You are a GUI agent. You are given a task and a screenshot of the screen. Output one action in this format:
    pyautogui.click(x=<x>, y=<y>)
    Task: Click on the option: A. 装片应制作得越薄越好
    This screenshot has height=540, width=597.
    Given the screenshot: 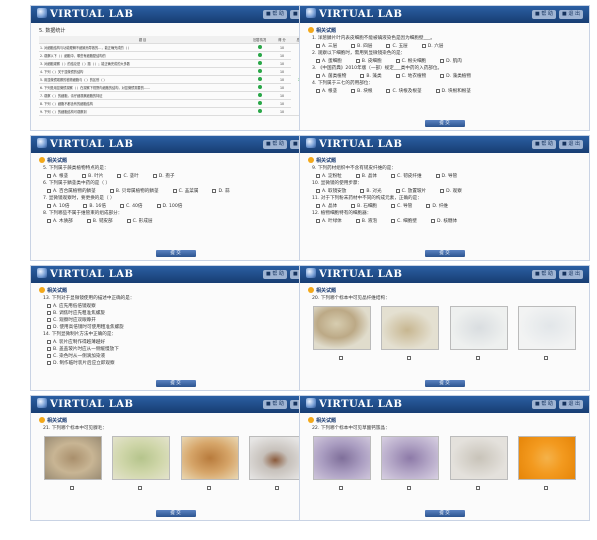 What is the action you would take?
    pyautogui.click(x=179, y=342)
    